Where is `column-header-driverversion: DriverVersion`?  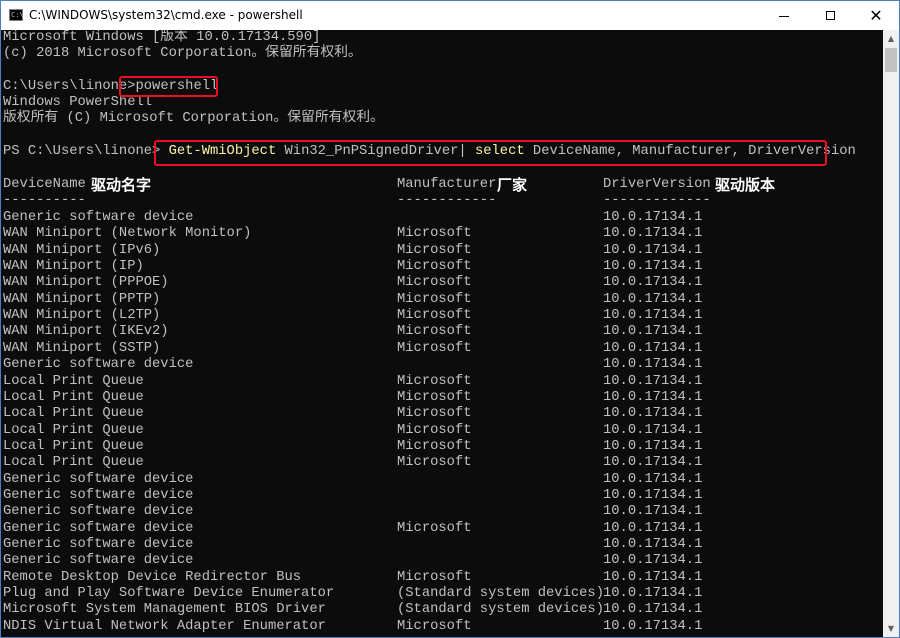 column-header-driverversion: DriverVersion is located at coordinates (657, 184).